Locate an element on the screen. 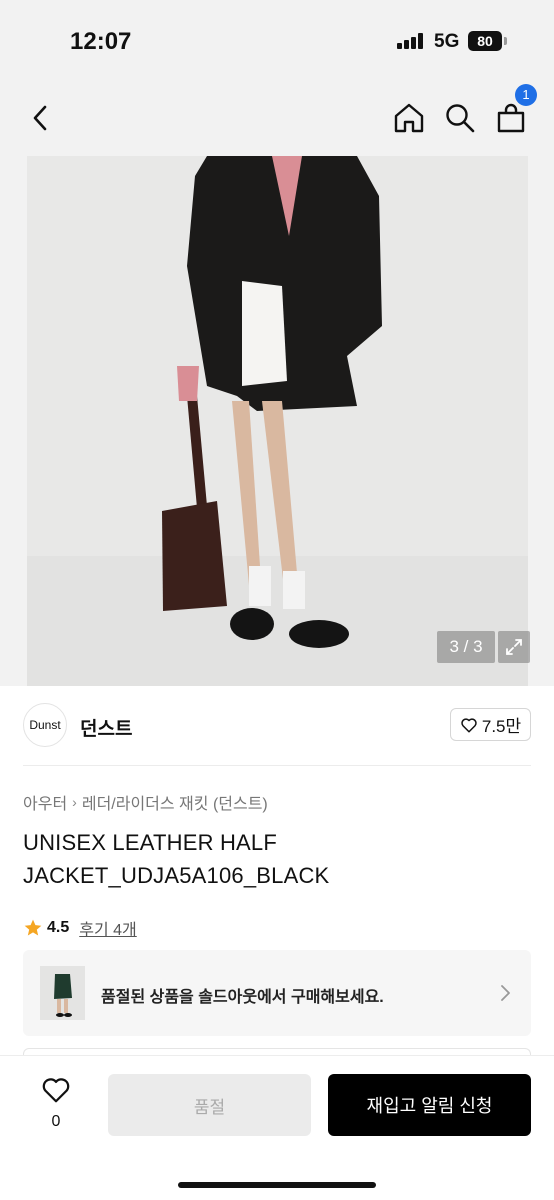 The width and height of the screenshot is (554, 1200). soldout-banner-text: 품절된 상품을 솔드아웃에서 구매해보세요. is located at coordinates (242, 997).